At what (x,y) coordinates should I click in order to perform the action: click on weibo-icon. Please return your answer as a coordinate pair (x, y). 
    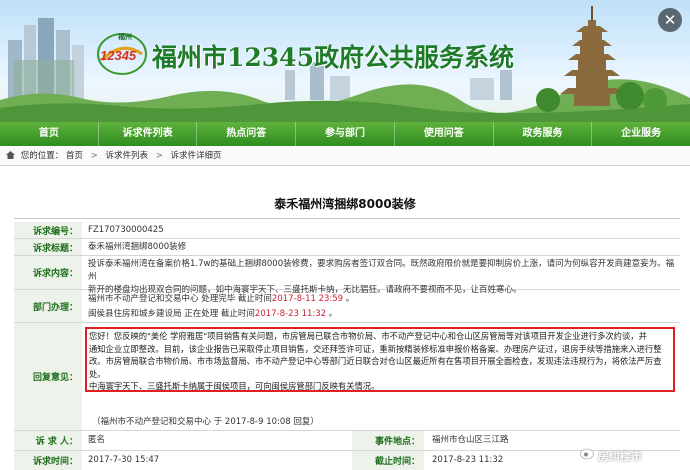
    Looking at the image, I should click on (587, 454).